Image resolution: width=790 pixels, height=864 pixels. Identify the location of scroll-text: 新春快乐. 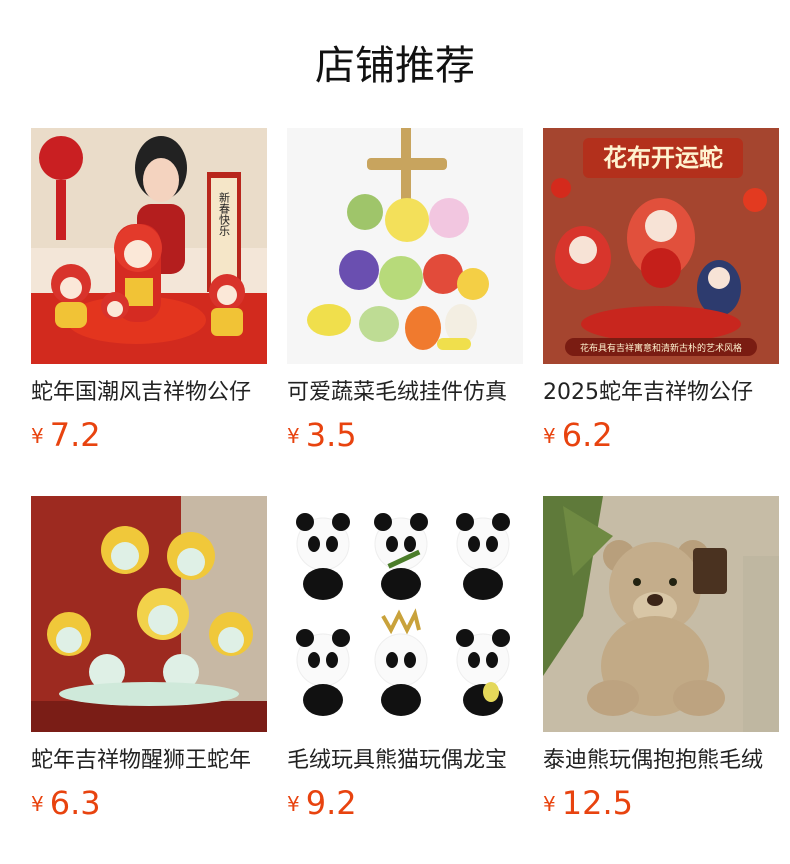
(224, 213).